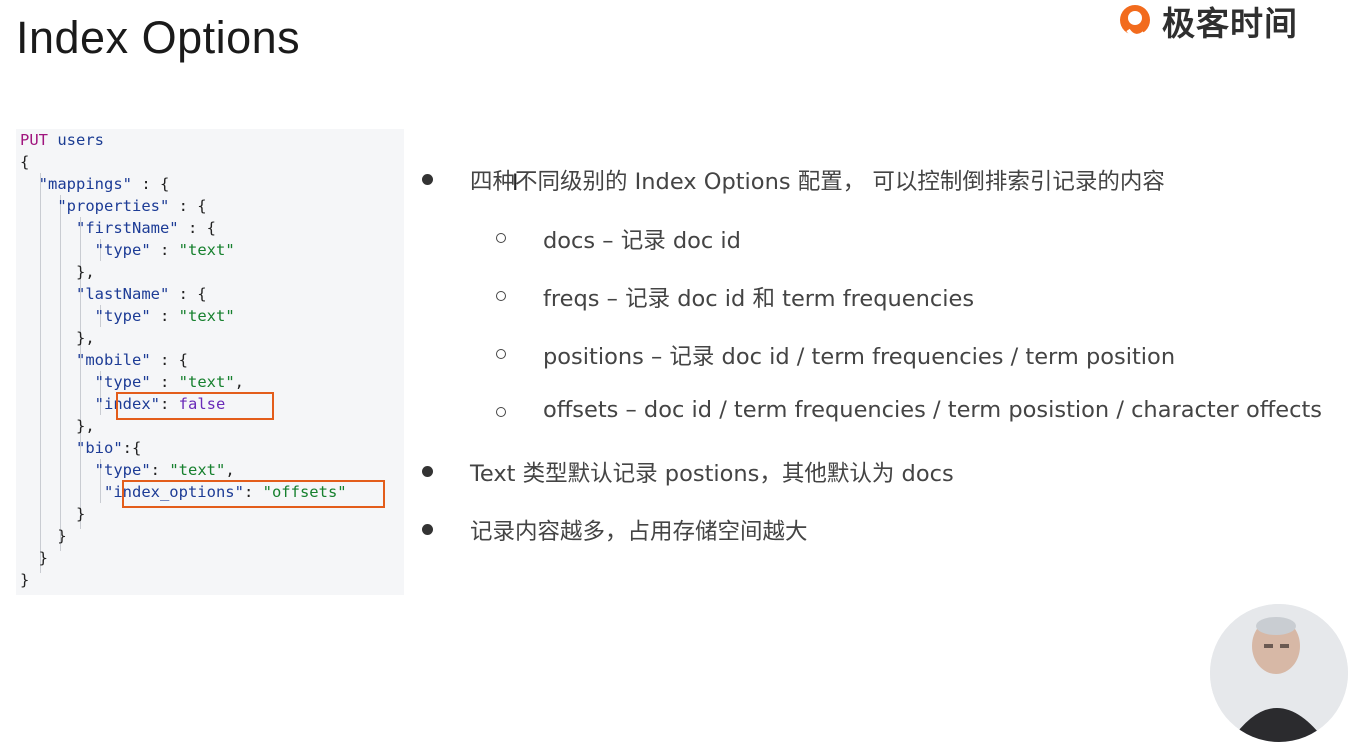 The width and height of the screenshot is (1357, 742). Describe the element at coordinates (642, 241) in the screenshot. I see `sub-bullet-docs: docs – 记录 doc id` at that location.